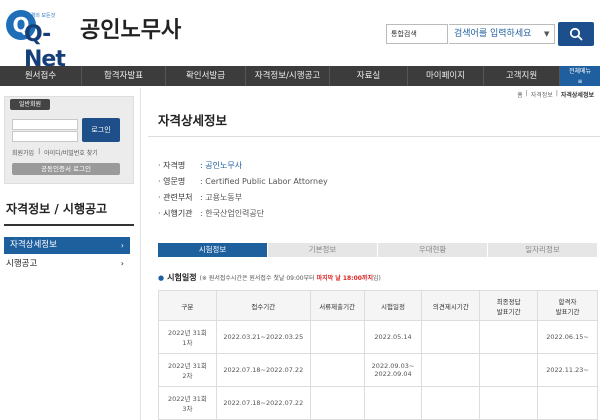  I want to click on info-row-english: · 영문명 : Certified Public Labor Attorney, so click(243, 181).